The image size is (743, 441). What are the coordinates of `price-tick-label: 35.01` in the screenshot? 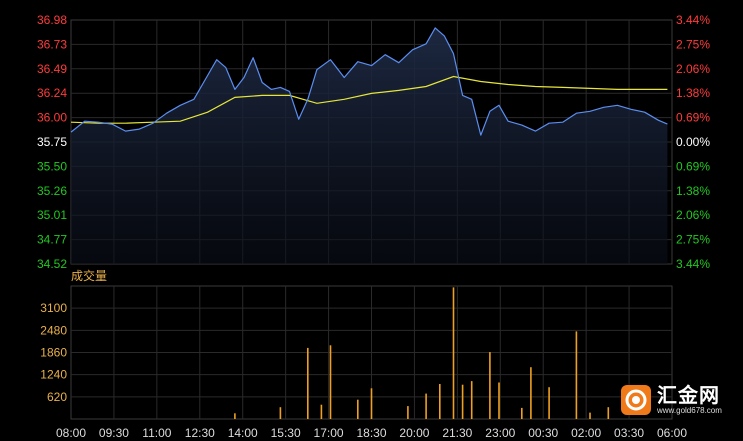 It's located at (52, 215).